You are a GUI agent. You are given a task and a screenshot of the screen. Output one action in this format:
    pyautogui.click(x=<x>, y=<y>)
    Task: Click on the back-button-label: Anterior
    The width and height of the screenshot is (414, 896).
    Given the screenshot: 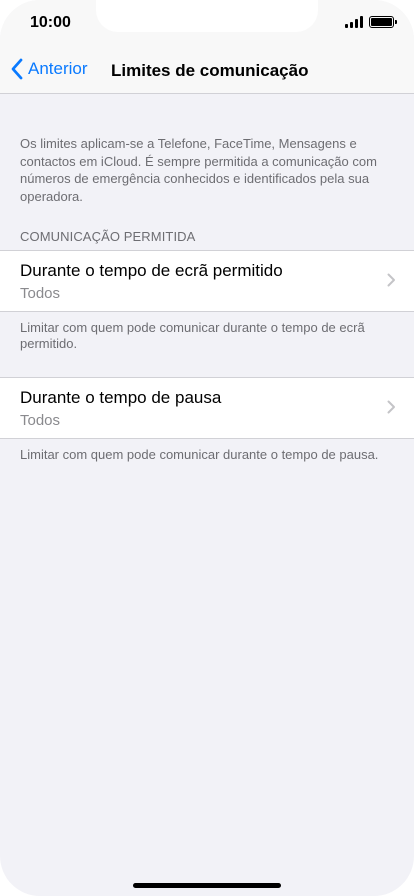 What is the action you would take?
    pyautogui.click(x=58, y=68)
    